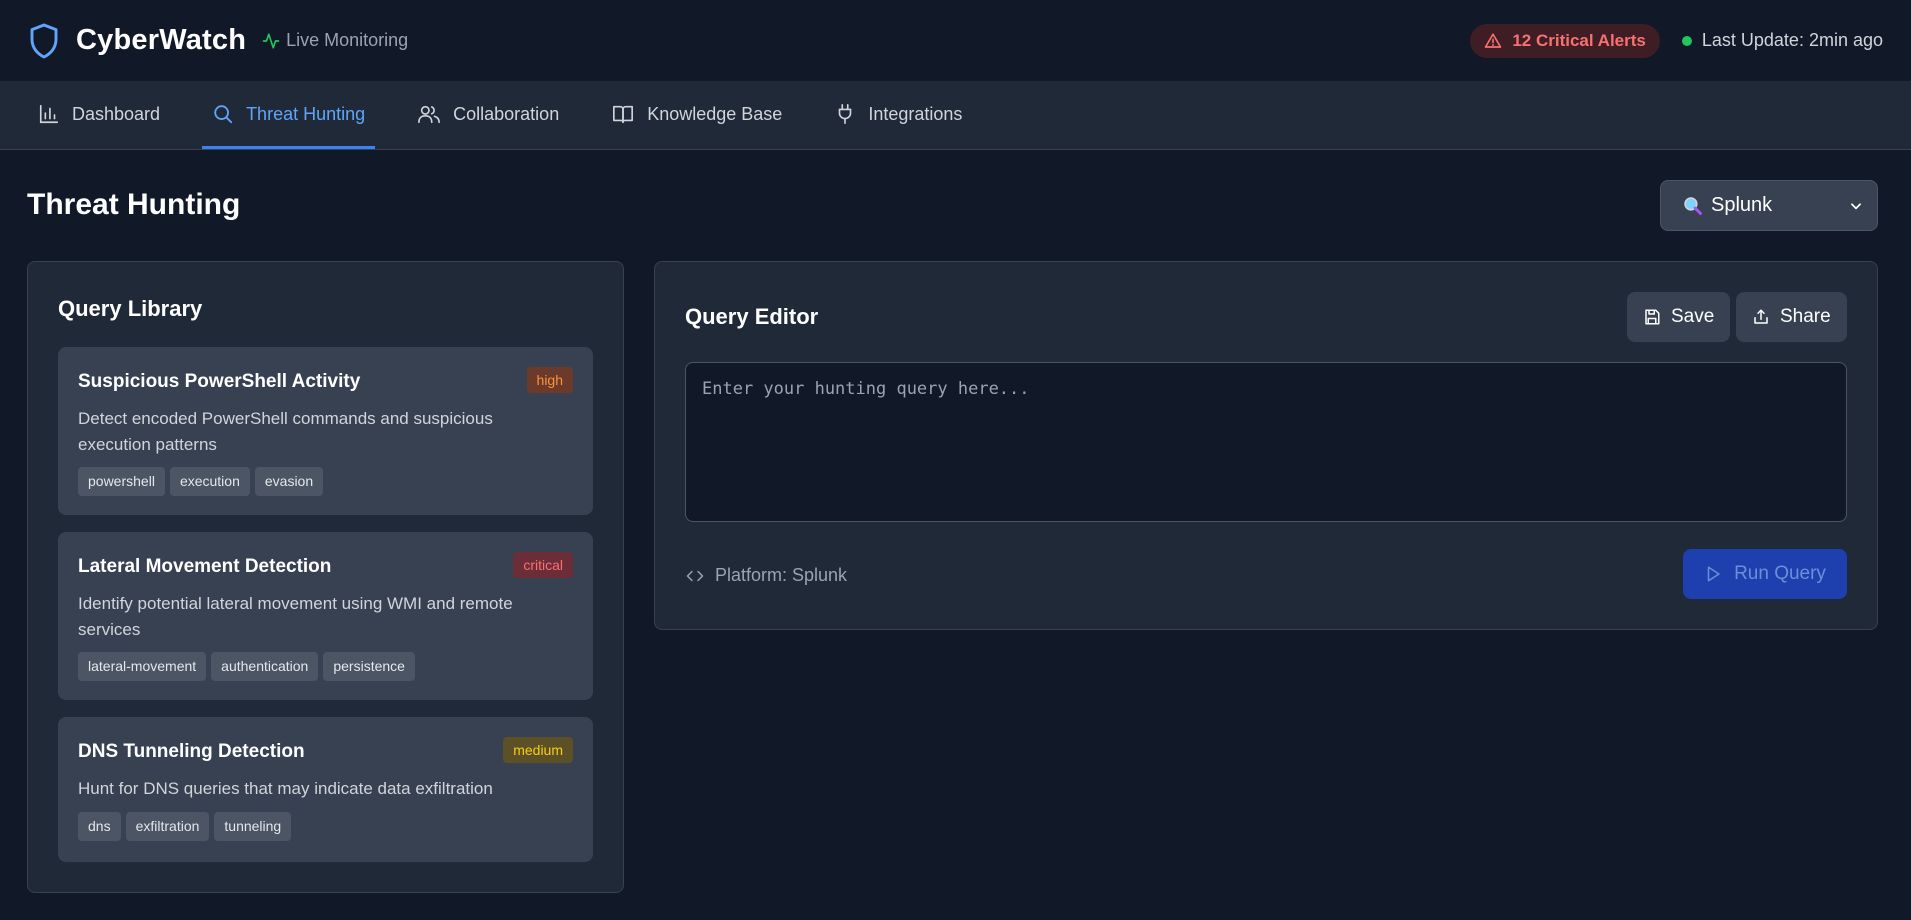 This screenshot has width=1911, height=920. I want to click on tag: lateral-movement, so click(142, 666).